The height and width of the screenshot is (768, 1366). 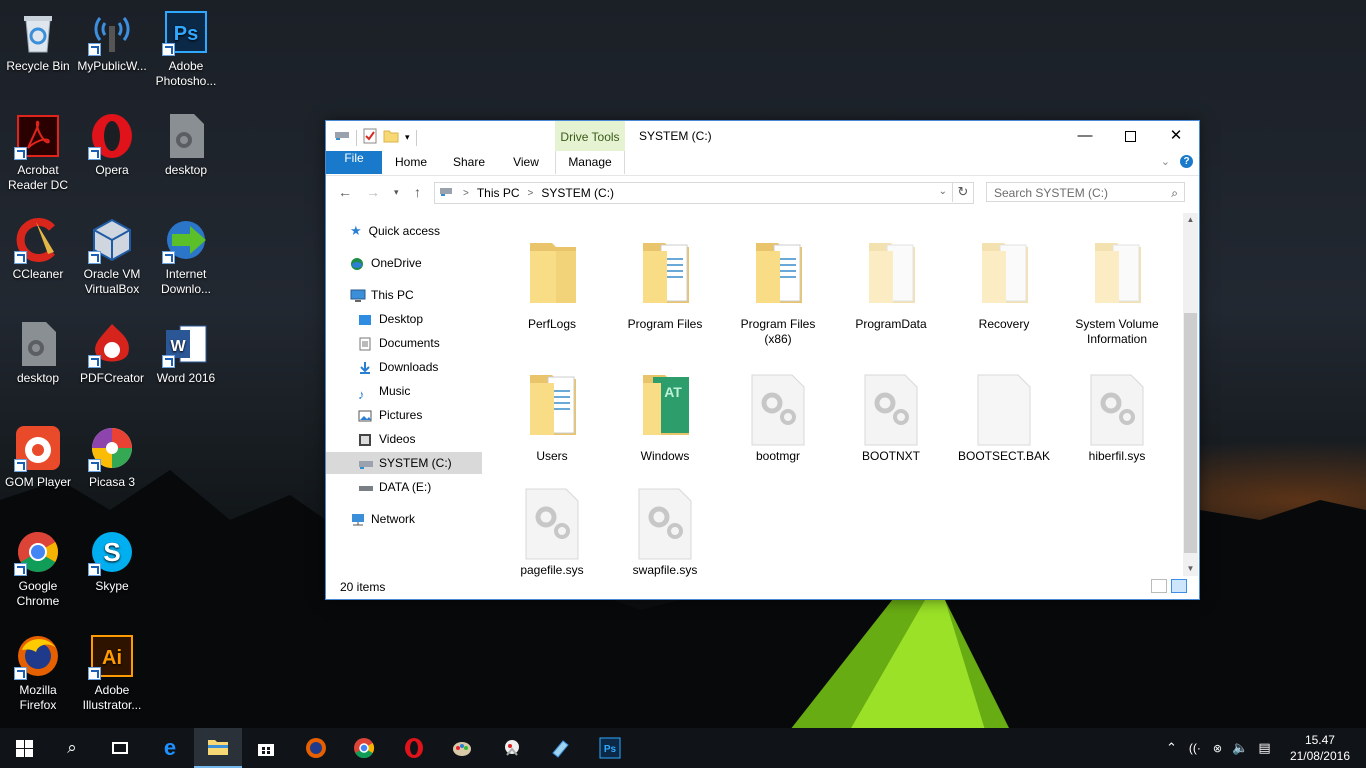 I want to click on nav-network: Network, so click(x=382, y=519).